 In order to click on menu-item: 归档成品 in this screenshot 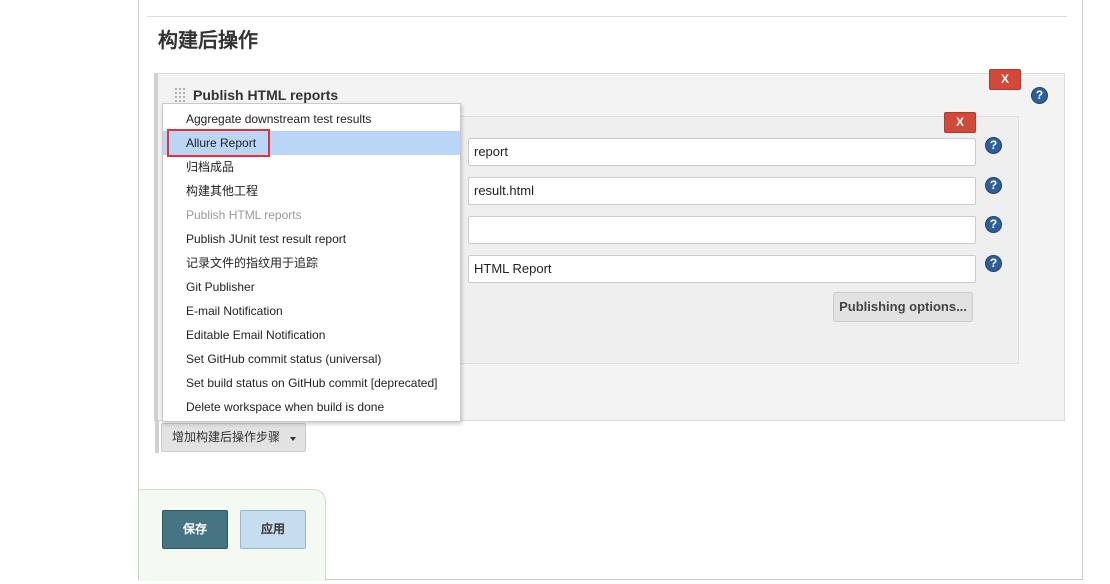, I will do `click(311, 167)`.